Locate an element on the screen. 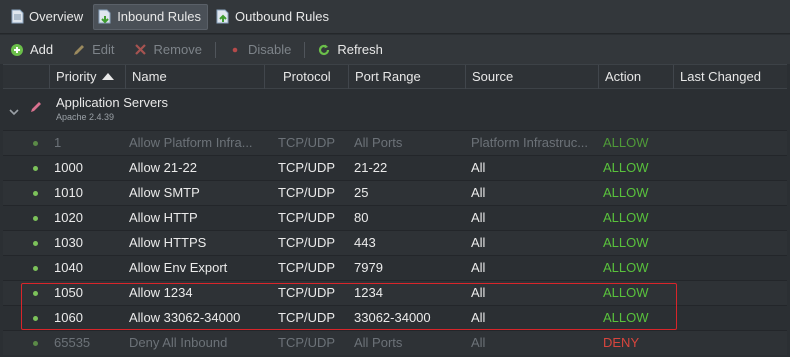  cell-name: Allow SMTP is located at coordinates (164, 192).